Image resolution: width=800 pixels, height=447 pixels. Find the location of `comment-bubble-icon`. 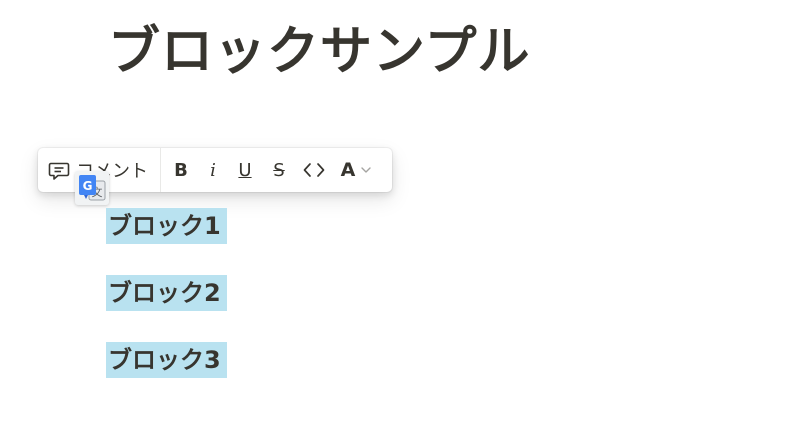

comment-bubble-icon is located at coordinates (59, 170).